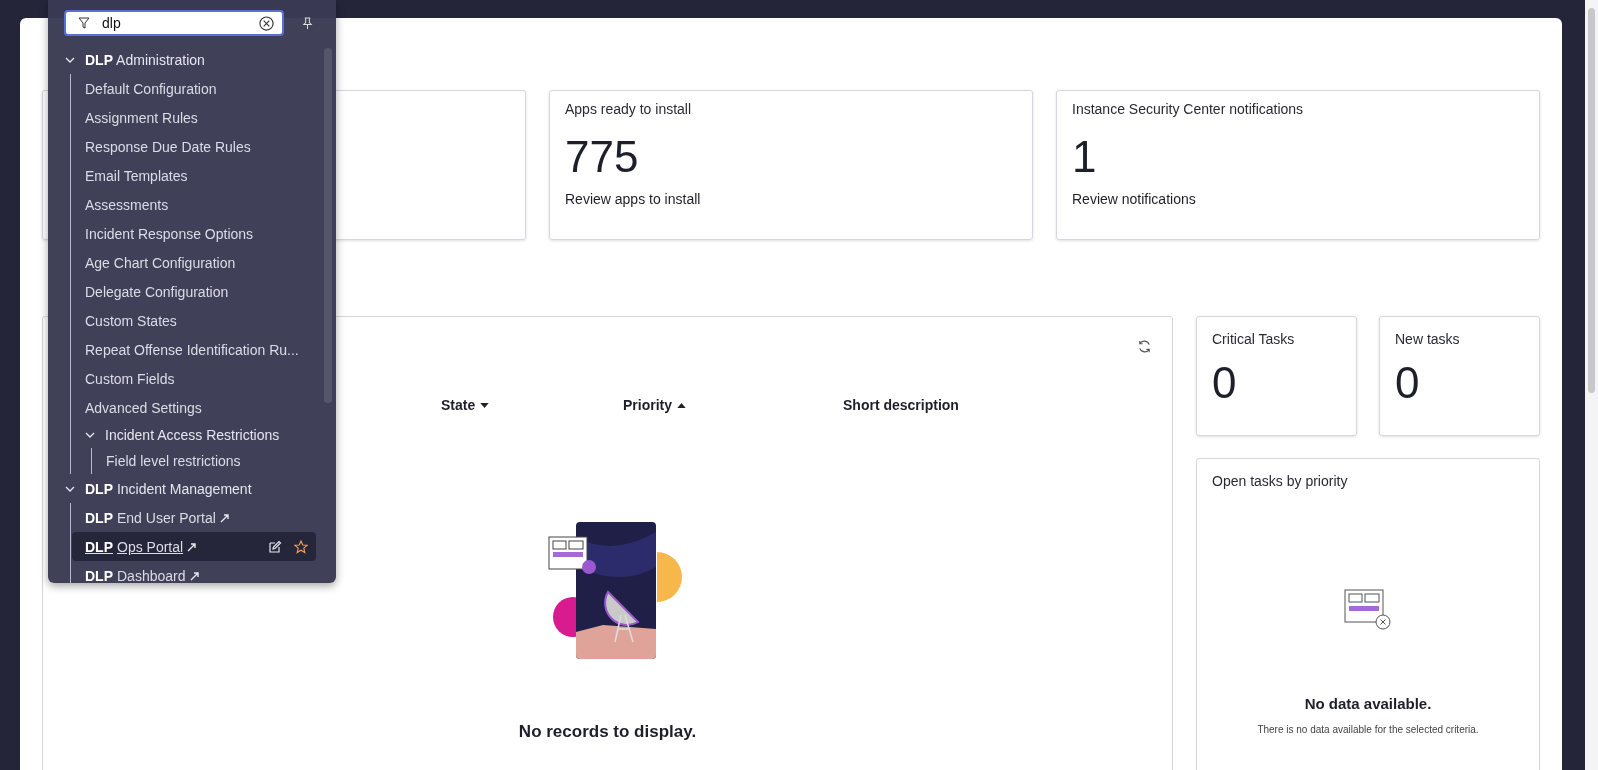 This screenshot has width=1598, height=770. What do you see at coordinates (1276, 376) in the screenshot?
I see `stat-card: Critical Tasks 0` at bounding box center [1276, 376].